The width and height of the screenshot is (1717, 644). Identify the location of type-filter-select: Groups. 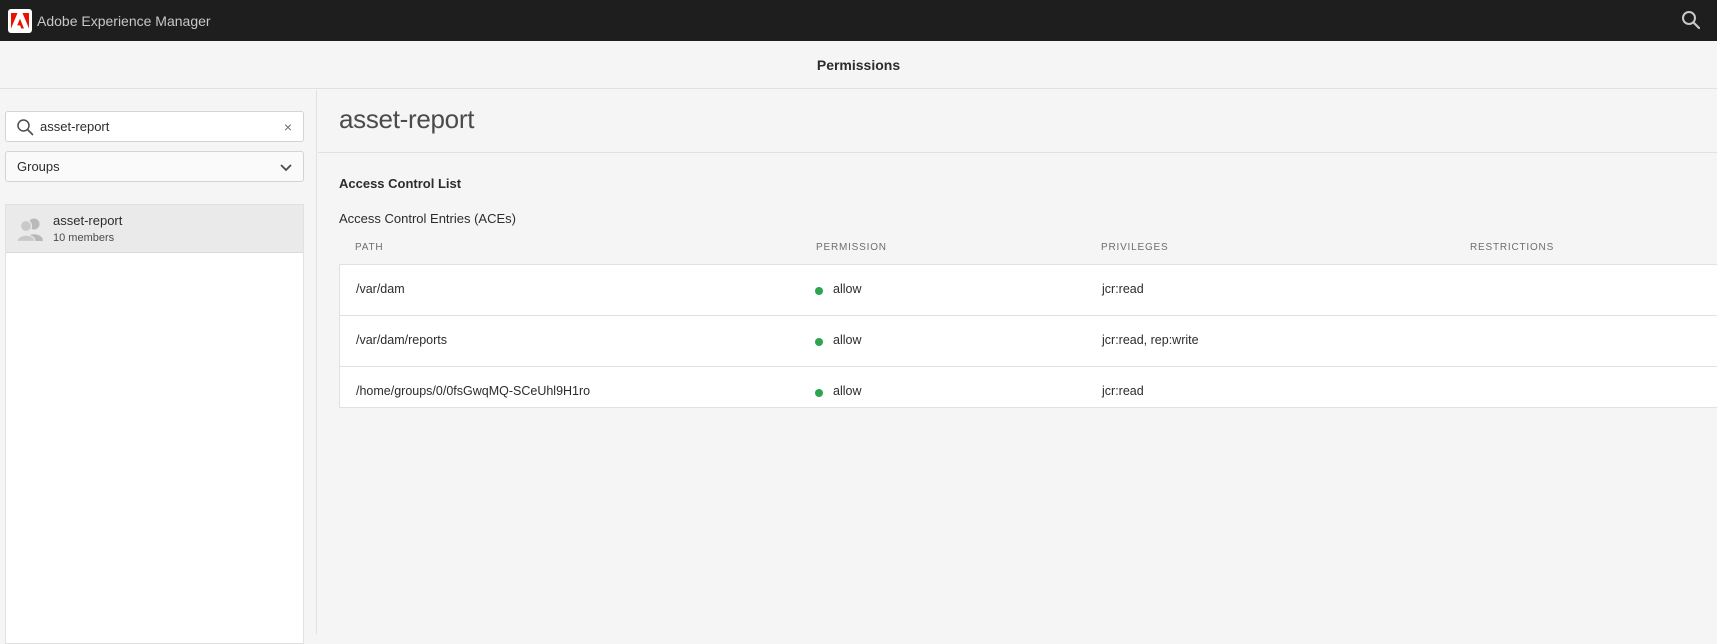
(154, 166).